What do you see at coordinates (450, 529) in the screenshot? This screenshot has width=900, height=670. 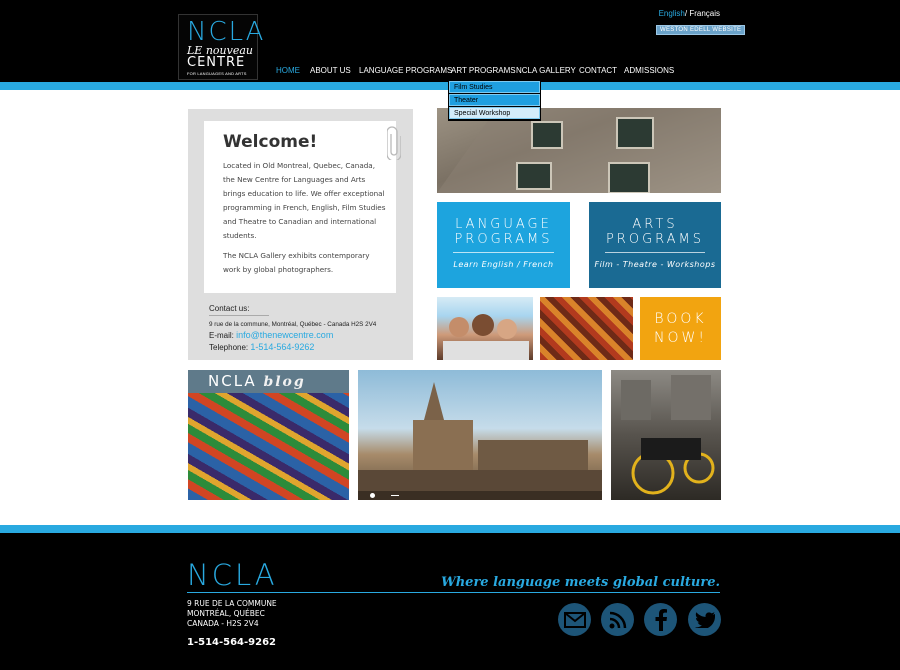 I see `bottom-accent-bar` at bounding box center [450, 529].